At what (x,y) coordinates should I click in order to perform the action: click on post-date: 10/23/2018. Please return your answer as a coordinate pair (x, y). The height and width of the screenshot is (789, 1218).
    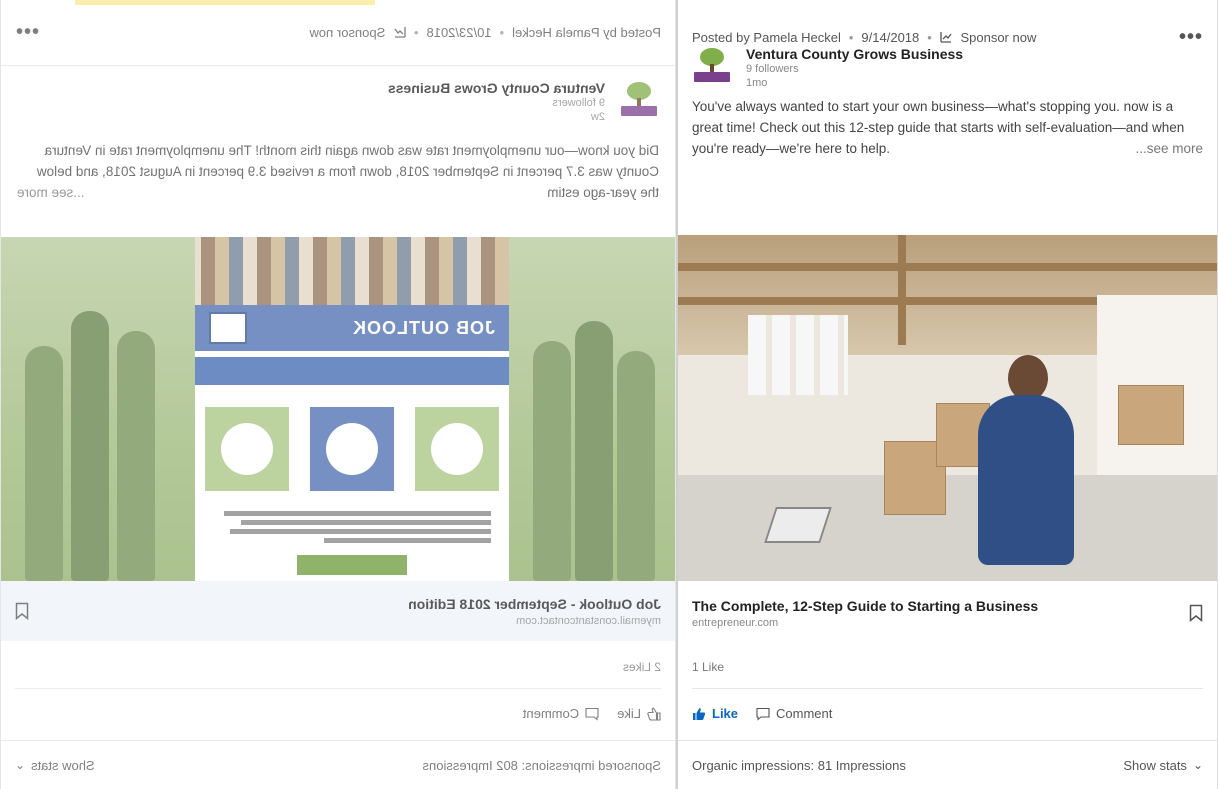
    Looking at the image, I should click on (459, 32).